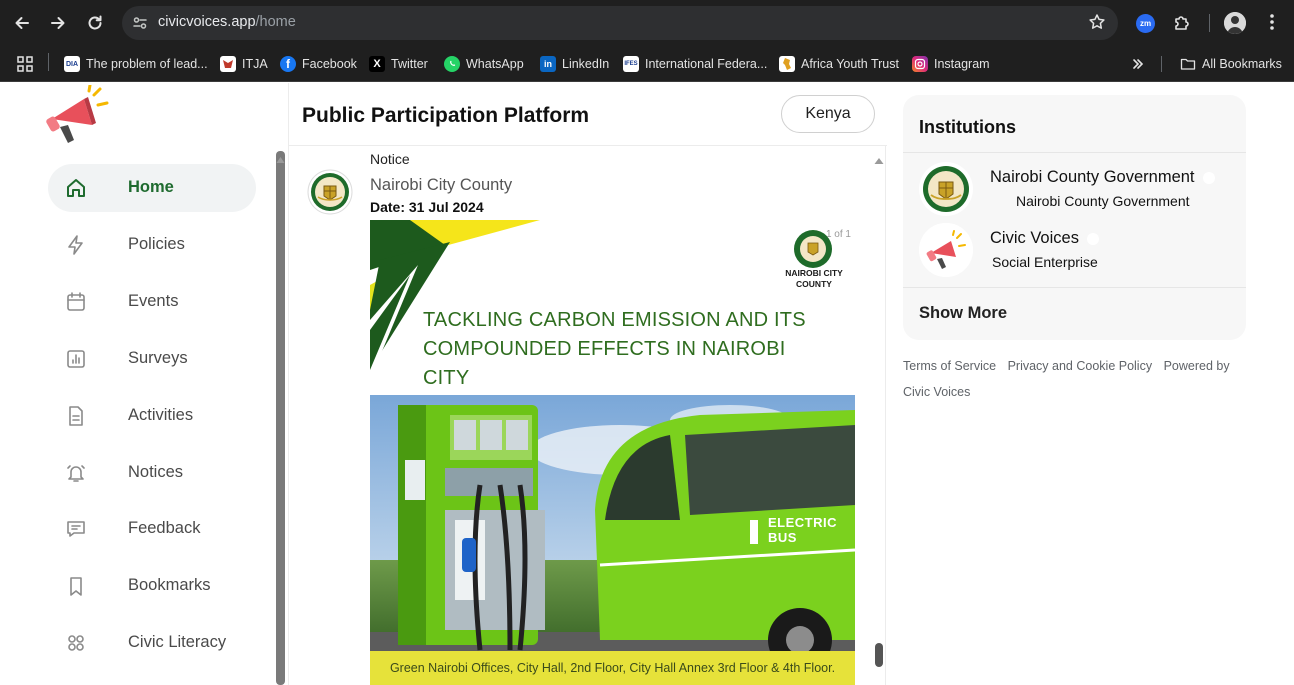  I want to click on itja-icon, so click(228, 64).